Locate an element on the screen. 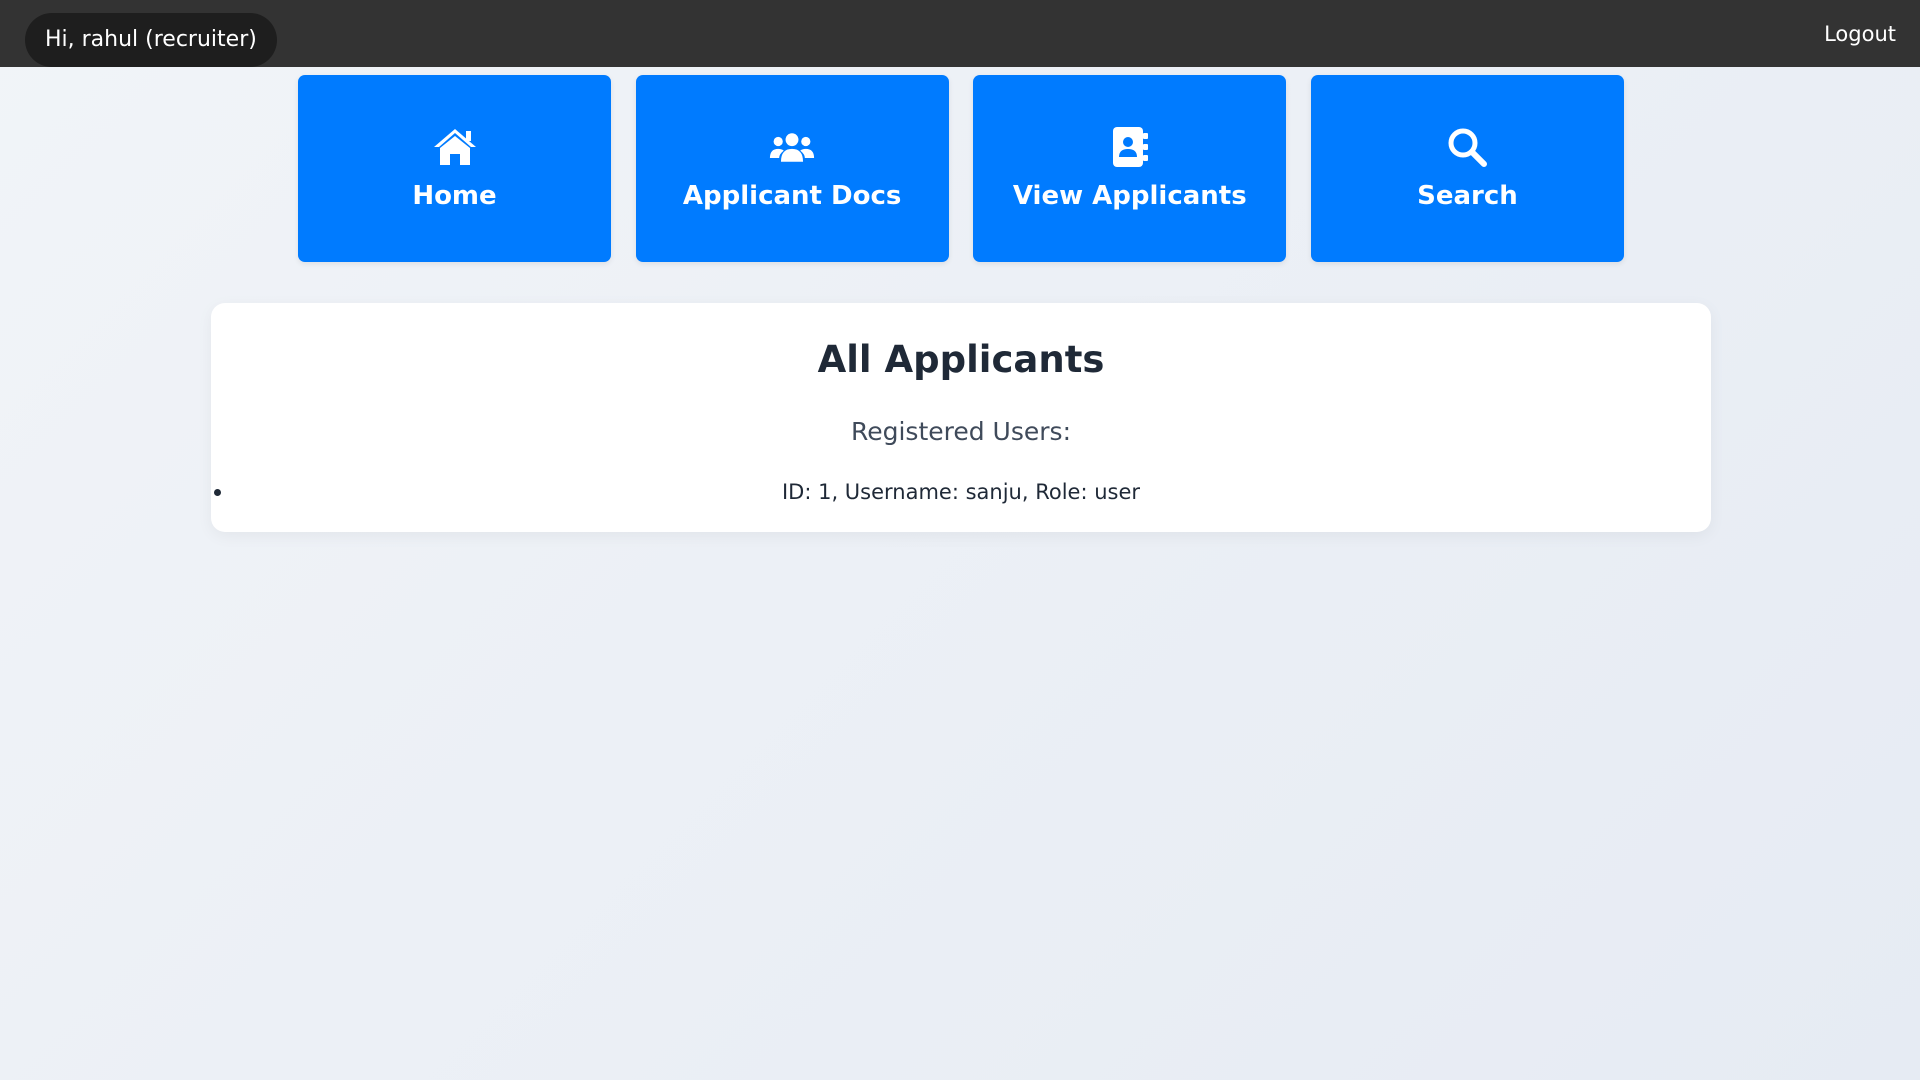 Image resolution: width=1920 pixels, height=1080 pixels. list-item: ID: 1, Username: sanju, Role: user is located at coordinates (961, 492).